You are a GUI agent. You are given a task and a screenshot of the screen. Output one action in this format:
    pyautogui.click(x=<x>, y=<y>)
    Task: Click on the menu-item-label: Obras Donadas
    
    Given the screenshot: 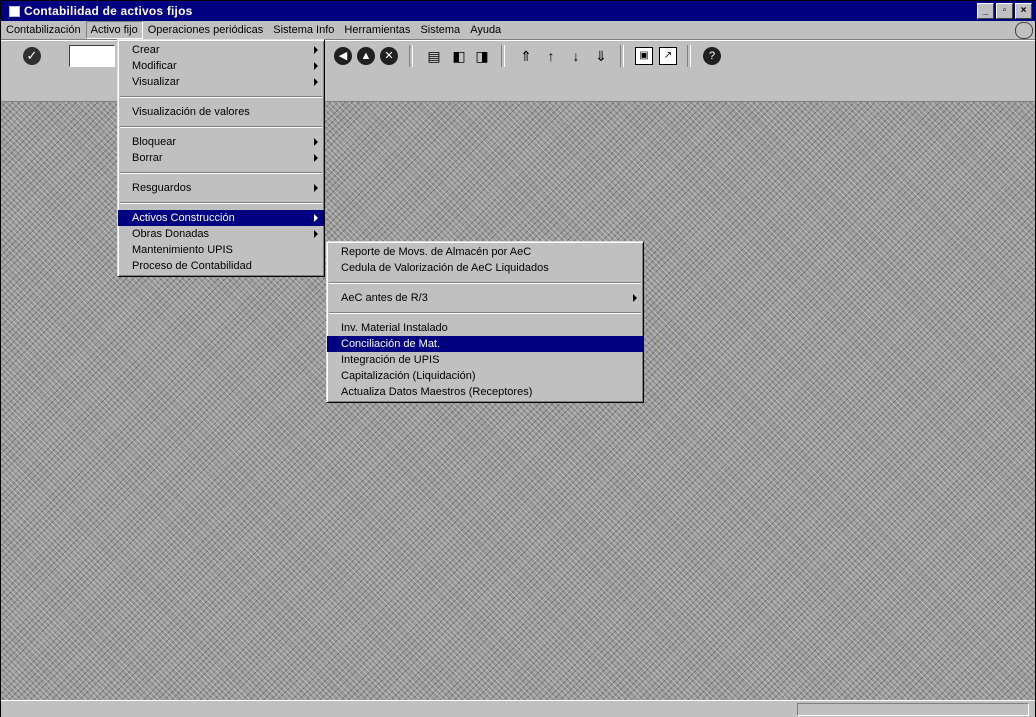 What is the action you would take?
    pyautogui.click(x=171, y=234)
    